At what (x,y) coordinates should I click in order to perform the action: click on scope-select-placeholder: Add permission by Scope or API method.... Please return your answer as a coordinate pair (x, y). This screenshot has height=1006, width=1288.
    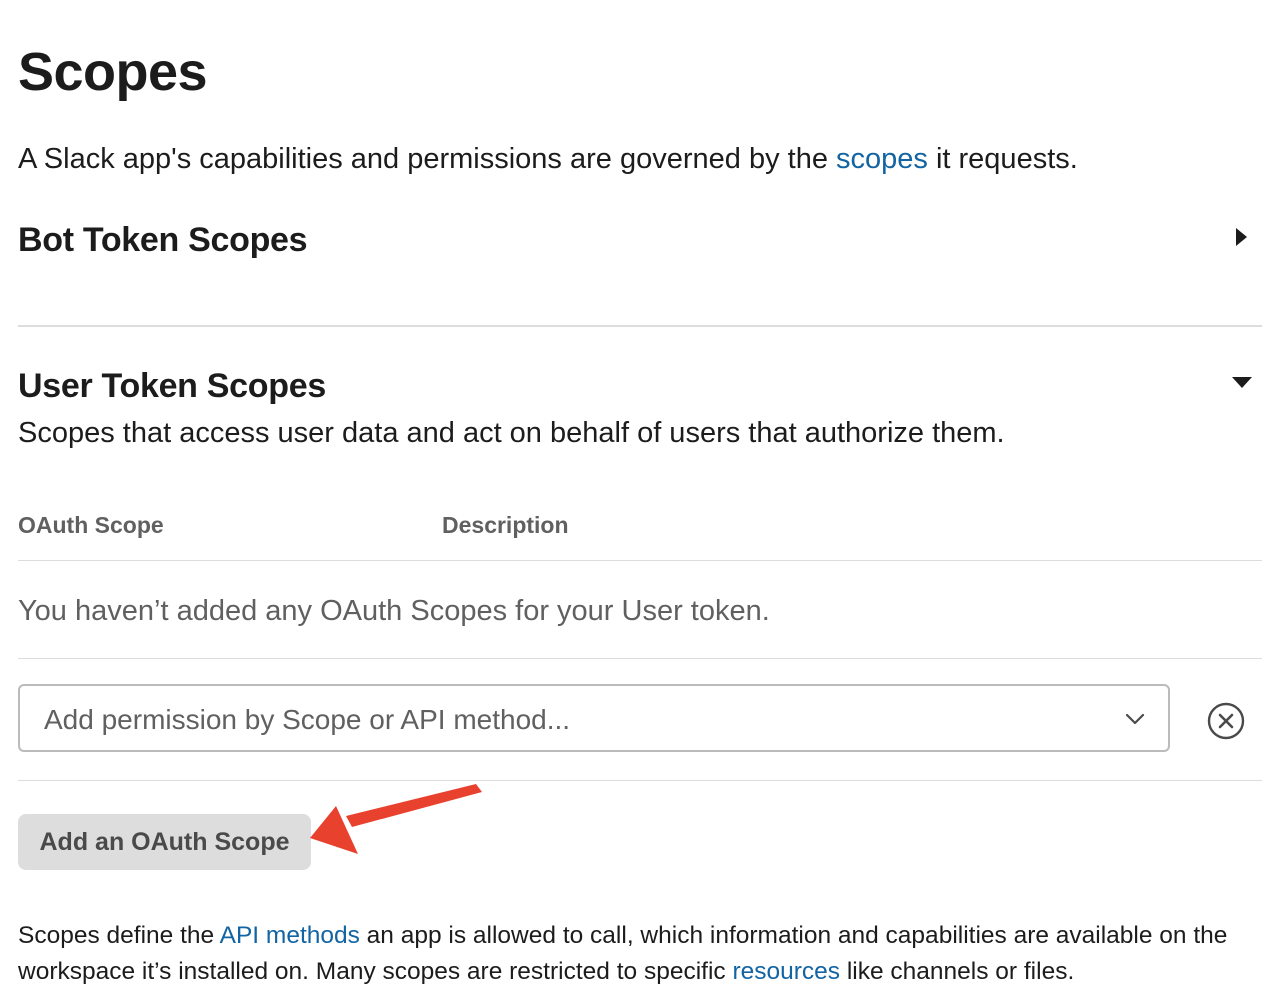
    Looking at the image, I should click on (307, 719).